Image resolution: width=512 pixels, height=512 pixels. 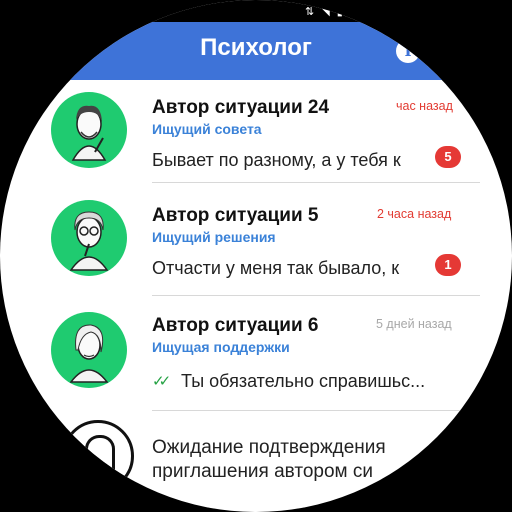 I want to click on woman-avatar, so click(x=89, y=350).